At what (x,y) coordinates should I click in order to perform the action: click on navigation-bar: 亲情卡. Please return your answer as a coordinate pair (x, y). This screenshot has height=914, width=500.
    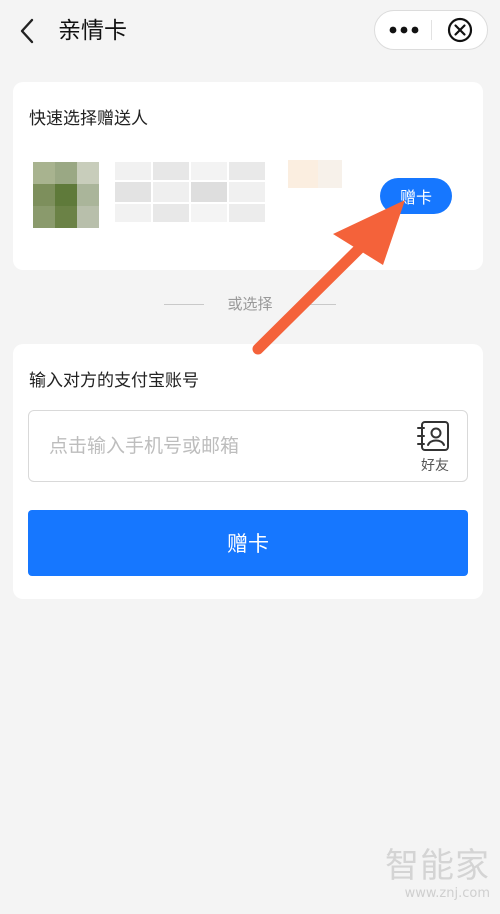
    Looking at the image, I should click on (250, 31).